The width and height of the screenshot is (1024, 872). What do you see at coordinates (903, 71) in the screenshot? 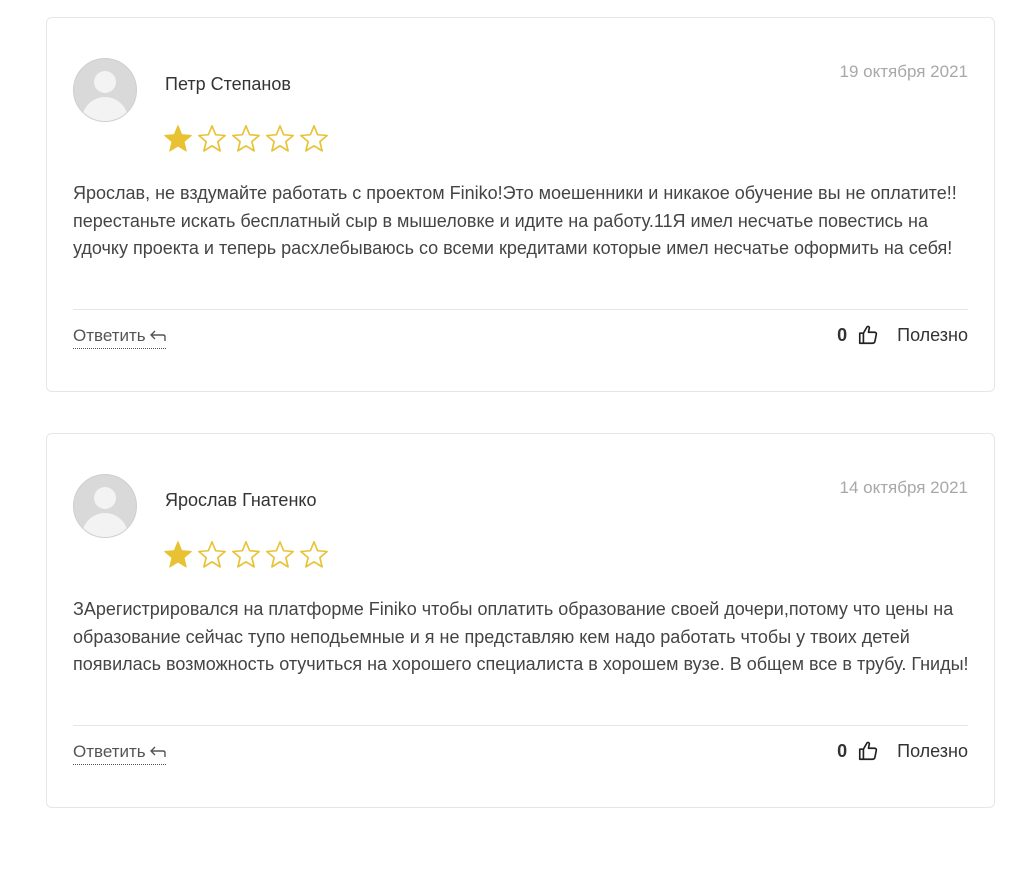
I see `review-date: 19 октября 2021` at bounding box center [903, 71].